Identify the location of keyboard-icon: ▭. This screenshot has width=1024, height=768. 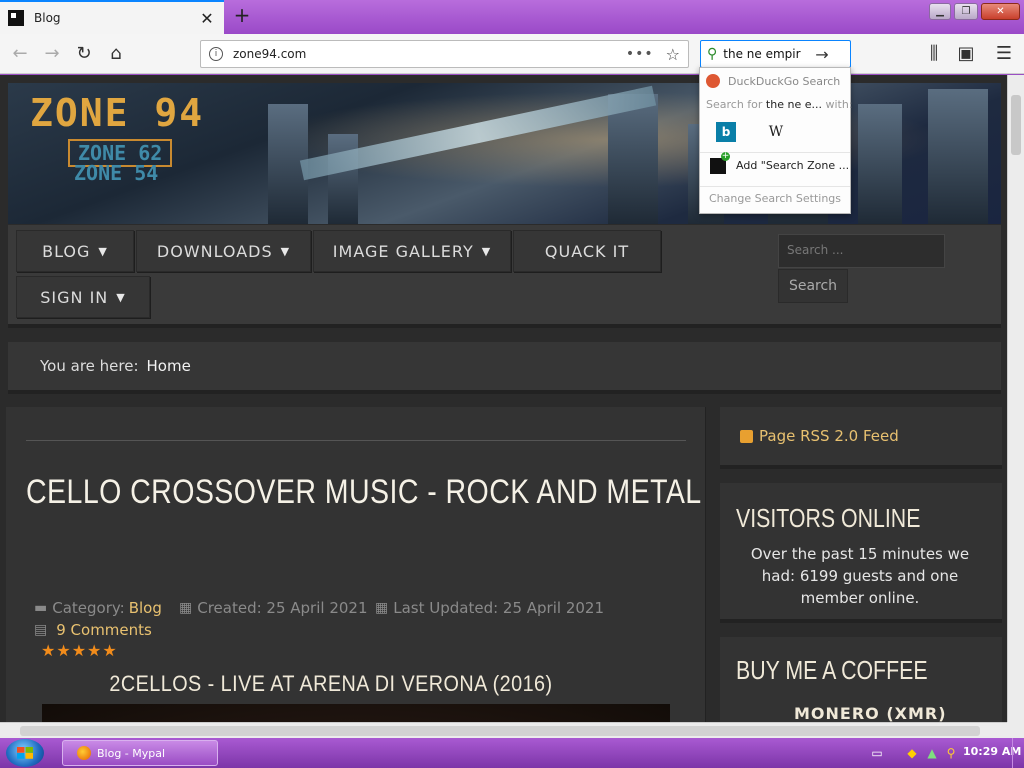
(877, 753).